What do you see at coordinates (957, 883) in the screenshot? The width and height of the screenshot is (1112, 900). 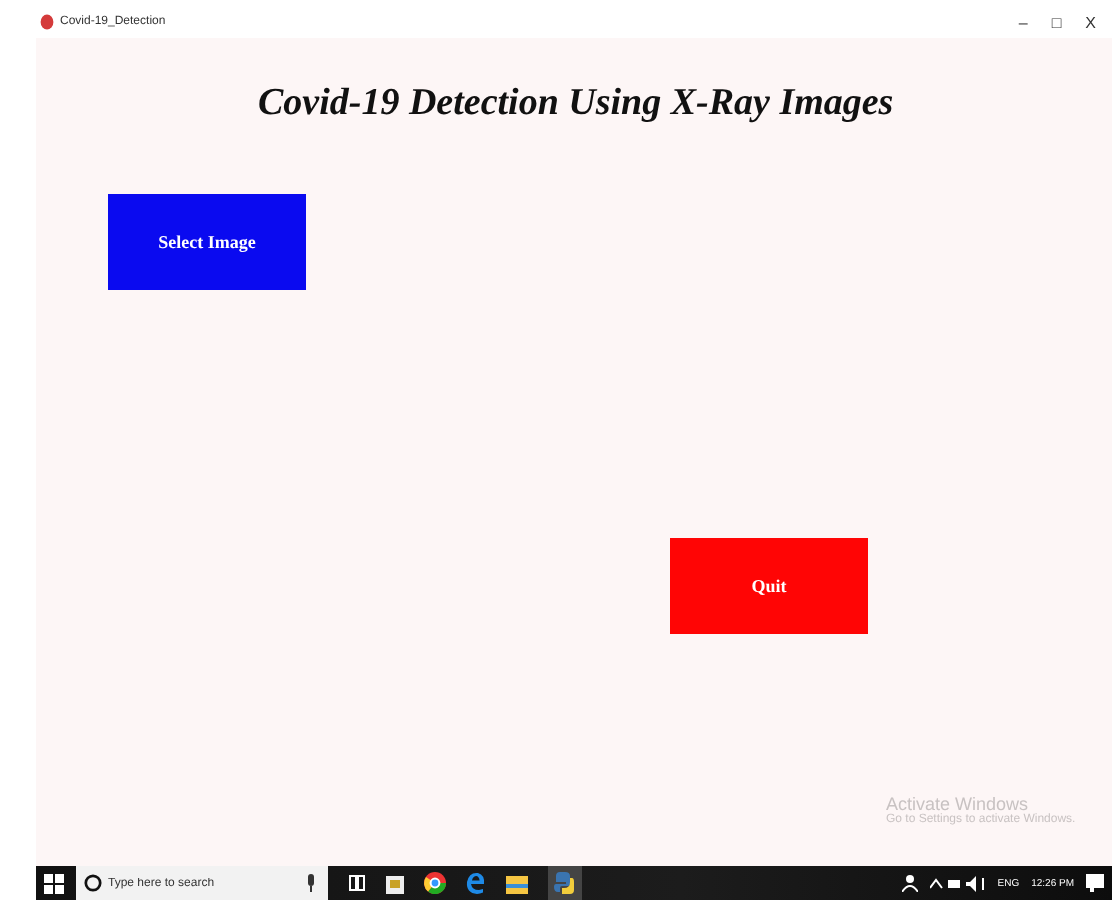 I see `tray-icons` at bounding box center [957, 883].